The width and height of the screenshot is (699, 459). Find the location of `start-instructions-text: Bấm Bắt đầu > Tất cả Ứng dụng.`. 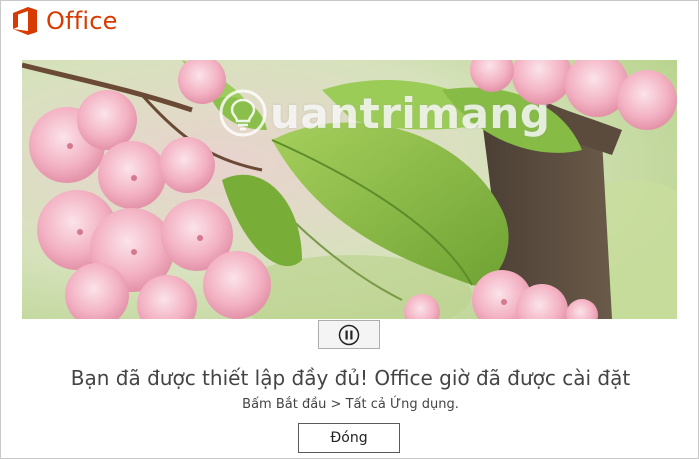

start-instructions-text: Bấm Bắt đầu > Tất cả Ứng dụng. is located at coordinates (350, 404).